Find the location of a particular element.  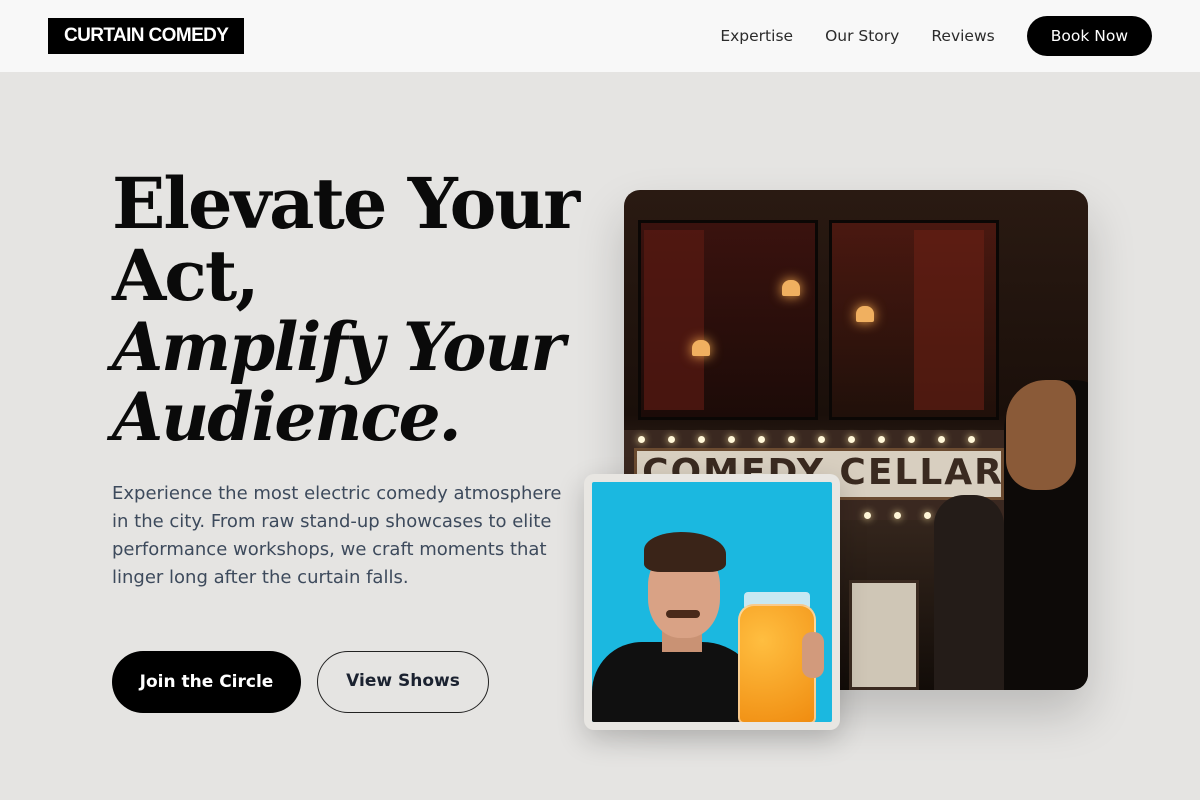

nav-link-our-story: Our Story is located at coordinates (862, 36).